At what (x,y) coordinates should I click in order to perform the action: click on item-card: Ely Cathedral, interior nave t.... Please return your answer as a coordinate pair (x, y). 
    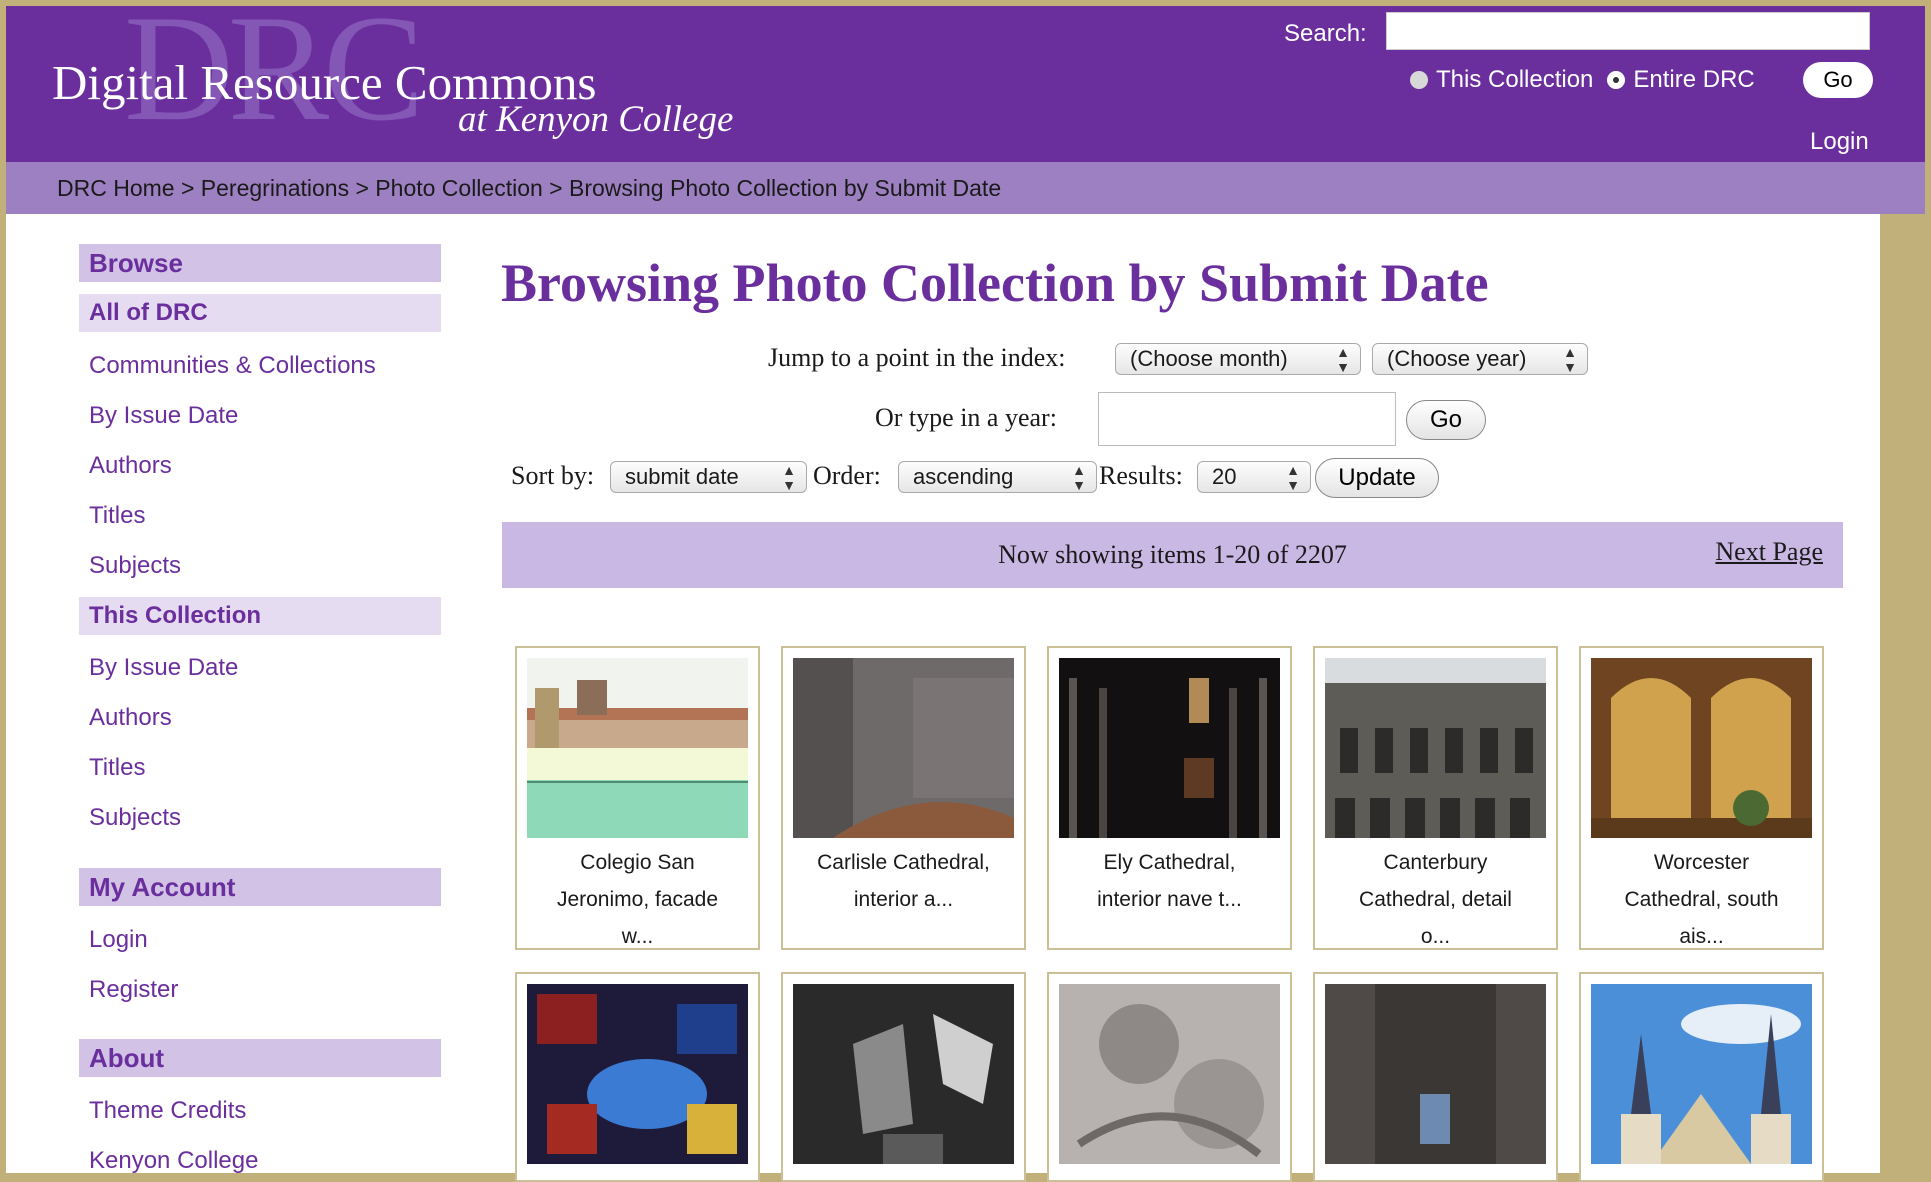
    Looking at the image, I should click on (1169, 798).